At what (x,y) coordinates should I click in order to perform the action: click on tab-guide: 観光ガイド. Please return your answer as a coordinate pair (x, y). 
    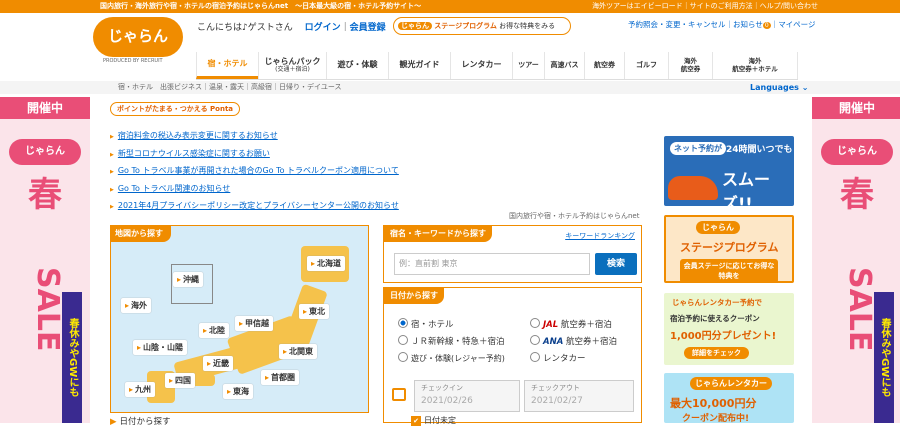
    Looking at the image, I should click on (419, 65).